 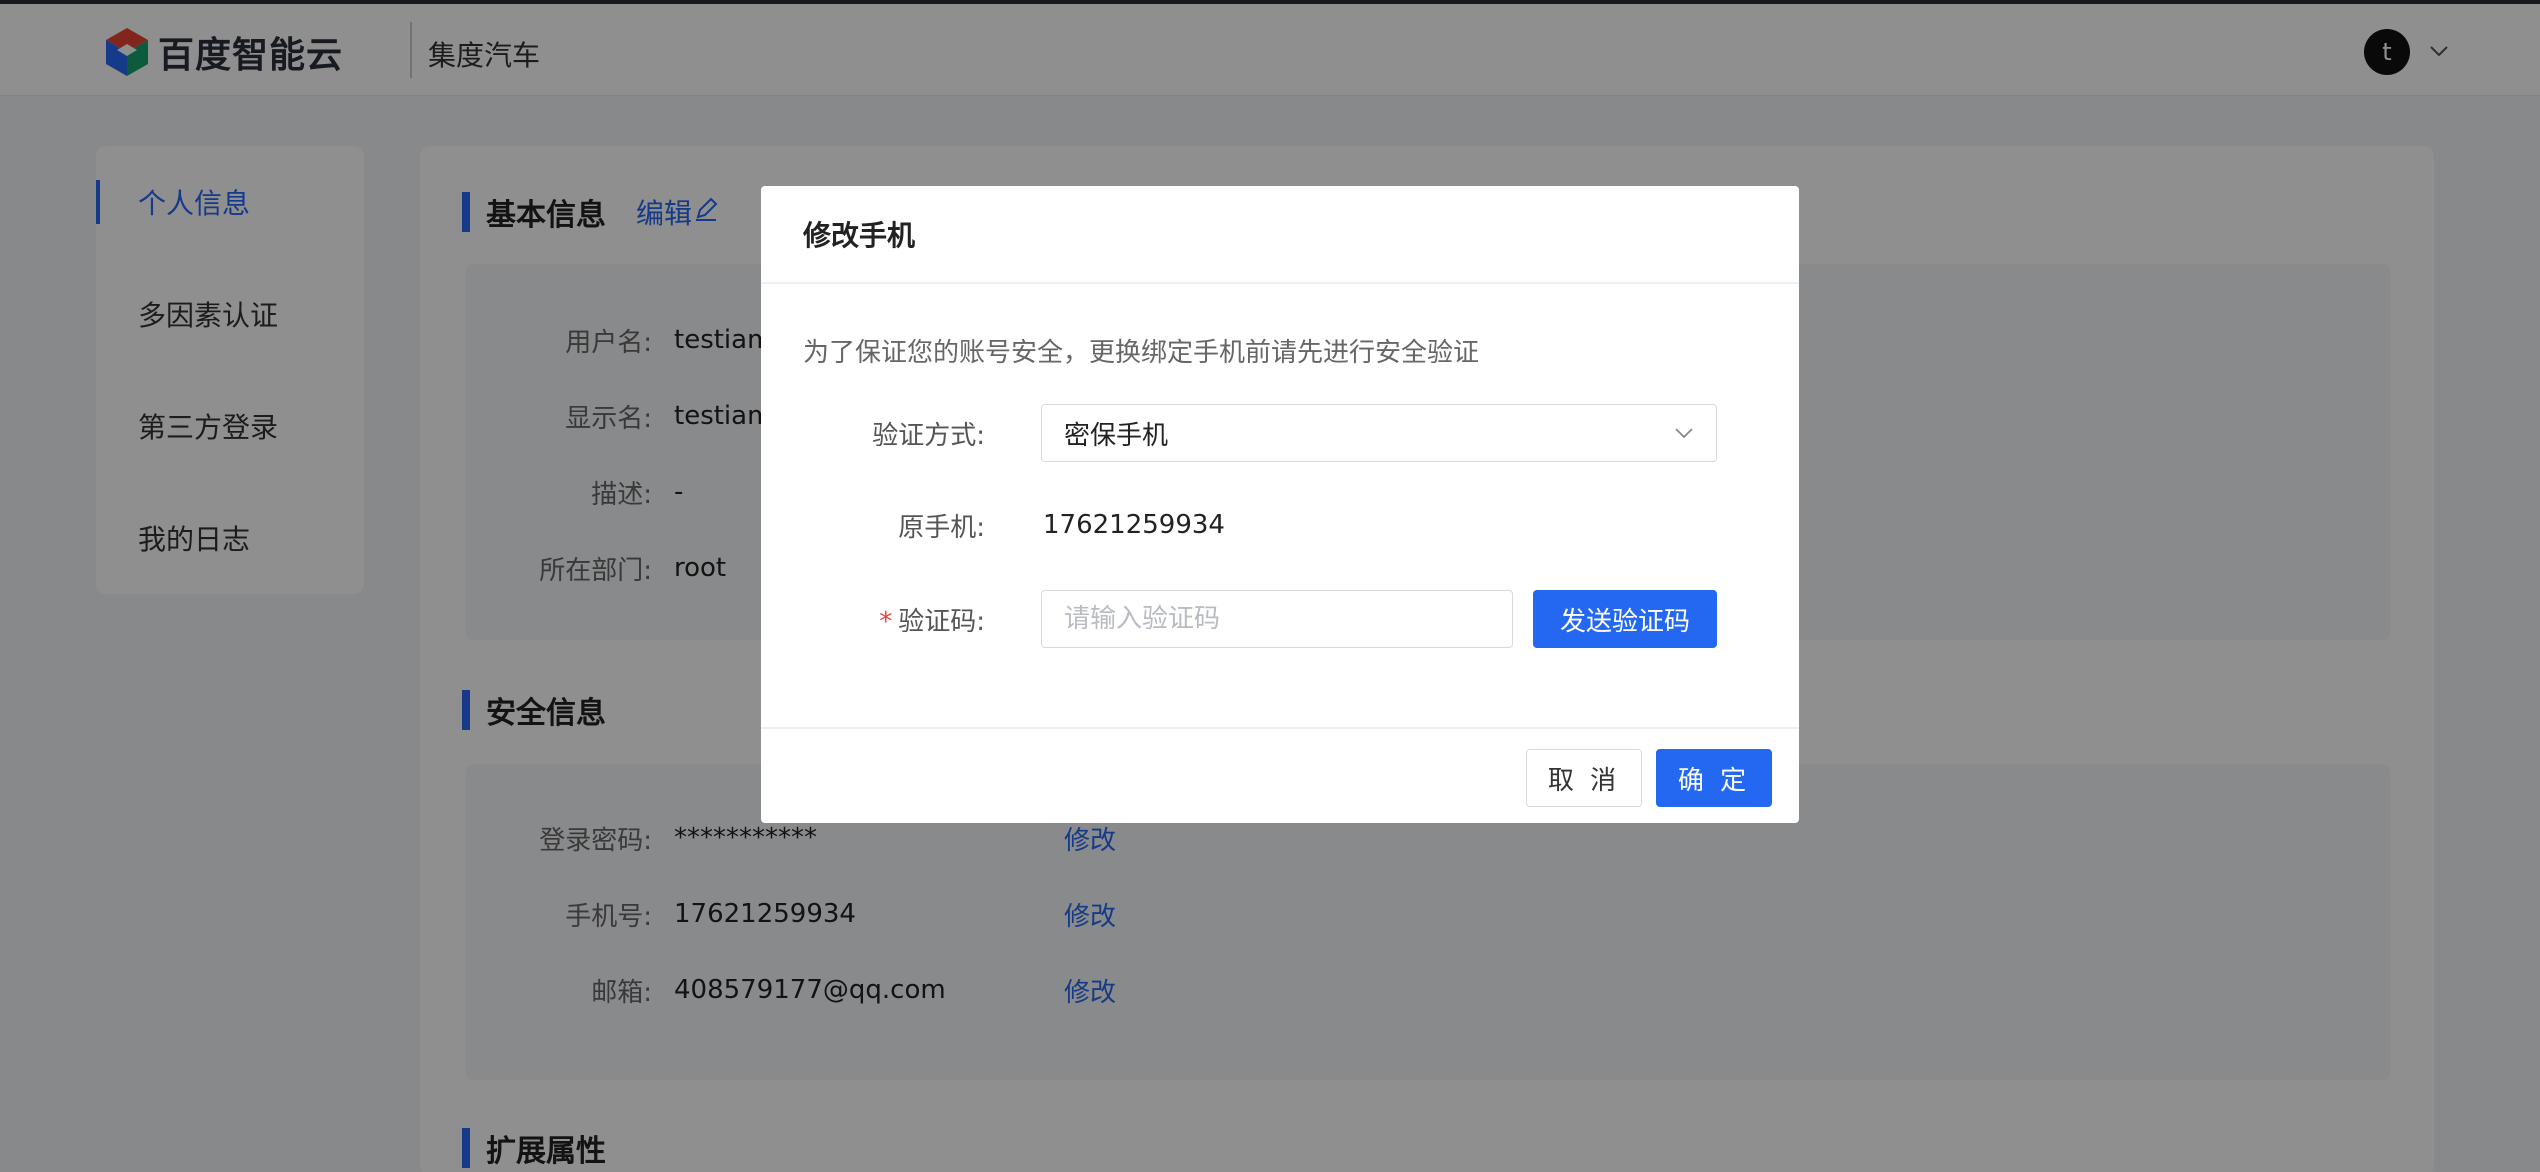 What do you see at coordinates (1684, 433) in the screenshot?
I see `chevron-down-icon` at bounding box center [1684, 433].